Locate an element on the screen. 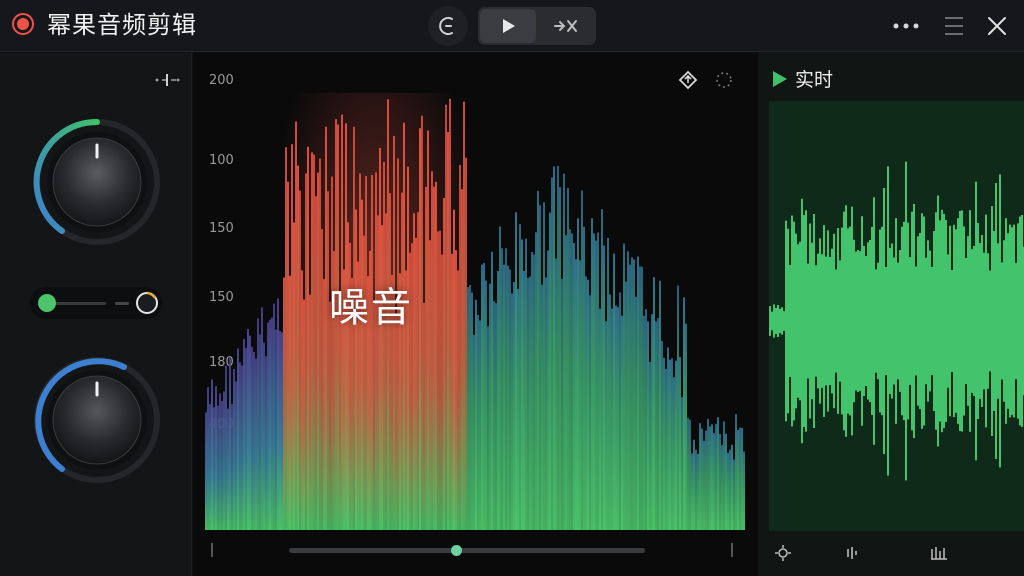  realtime-play-icon is located at coordinates (780, 78).